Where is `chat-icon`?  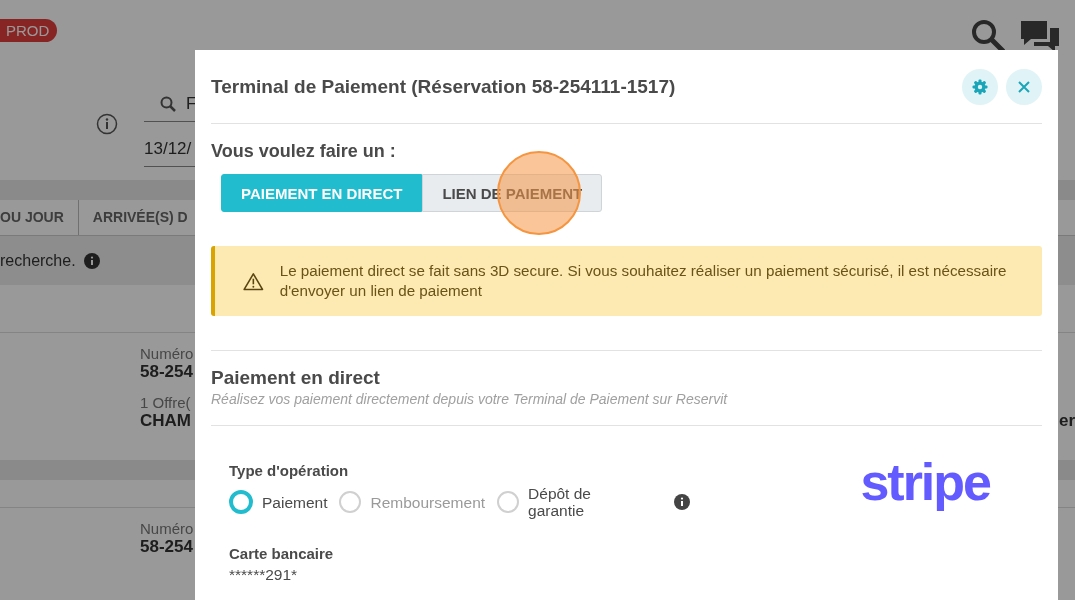
chat-icon is located at coordinates (1040, 36).